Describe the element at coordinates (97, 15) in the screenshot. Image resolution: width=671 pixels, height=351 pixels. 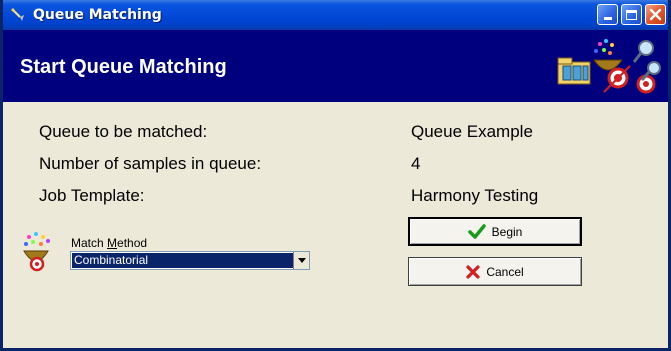
I see `window-title: Queue Matching` at that location.